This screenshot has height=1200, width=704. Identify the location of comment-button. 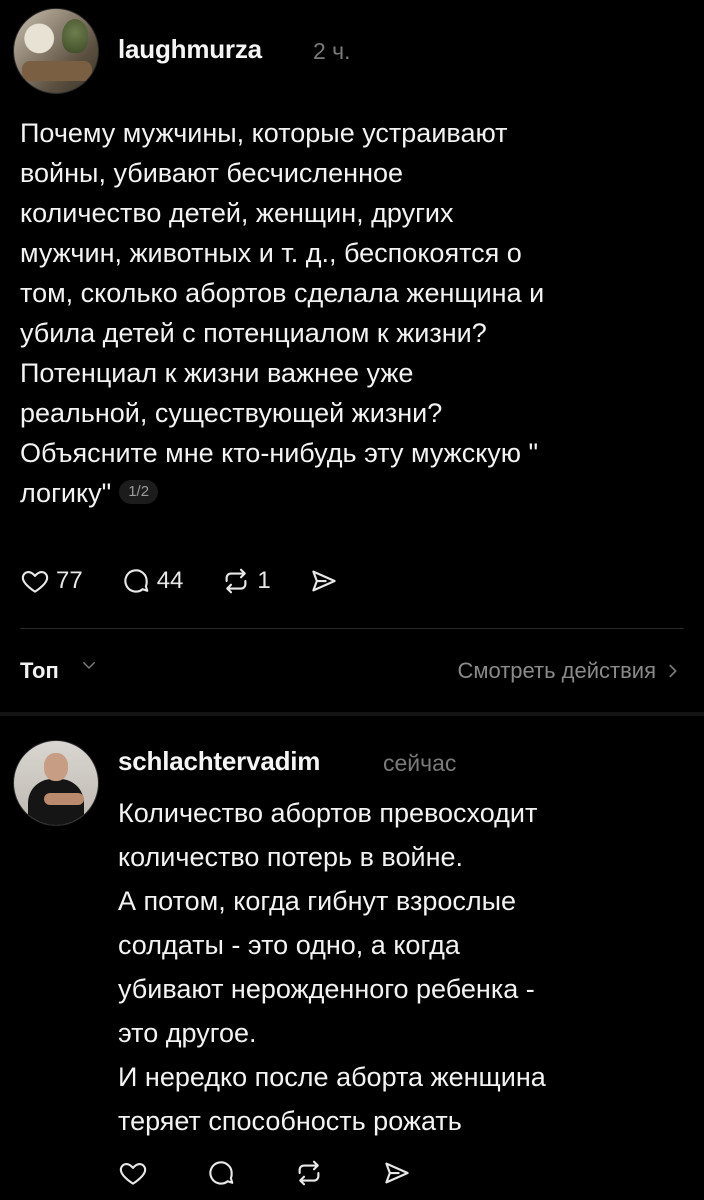
(221, 1173).